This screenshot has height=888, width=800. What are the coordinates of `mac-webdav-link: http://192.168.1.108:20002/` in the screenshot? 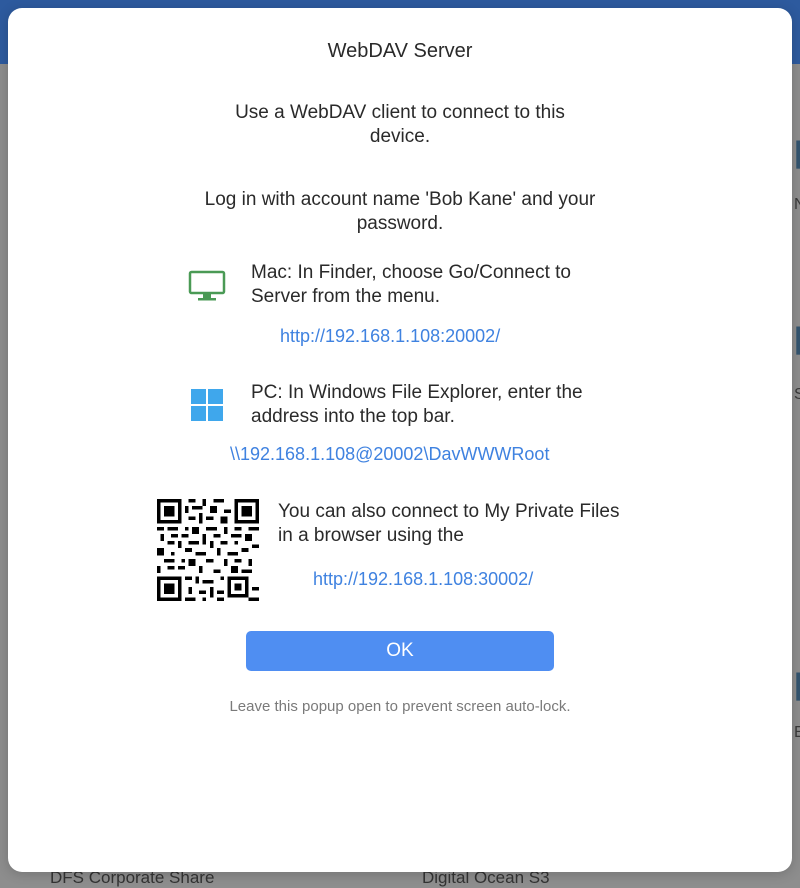 It's located at (390, 336).